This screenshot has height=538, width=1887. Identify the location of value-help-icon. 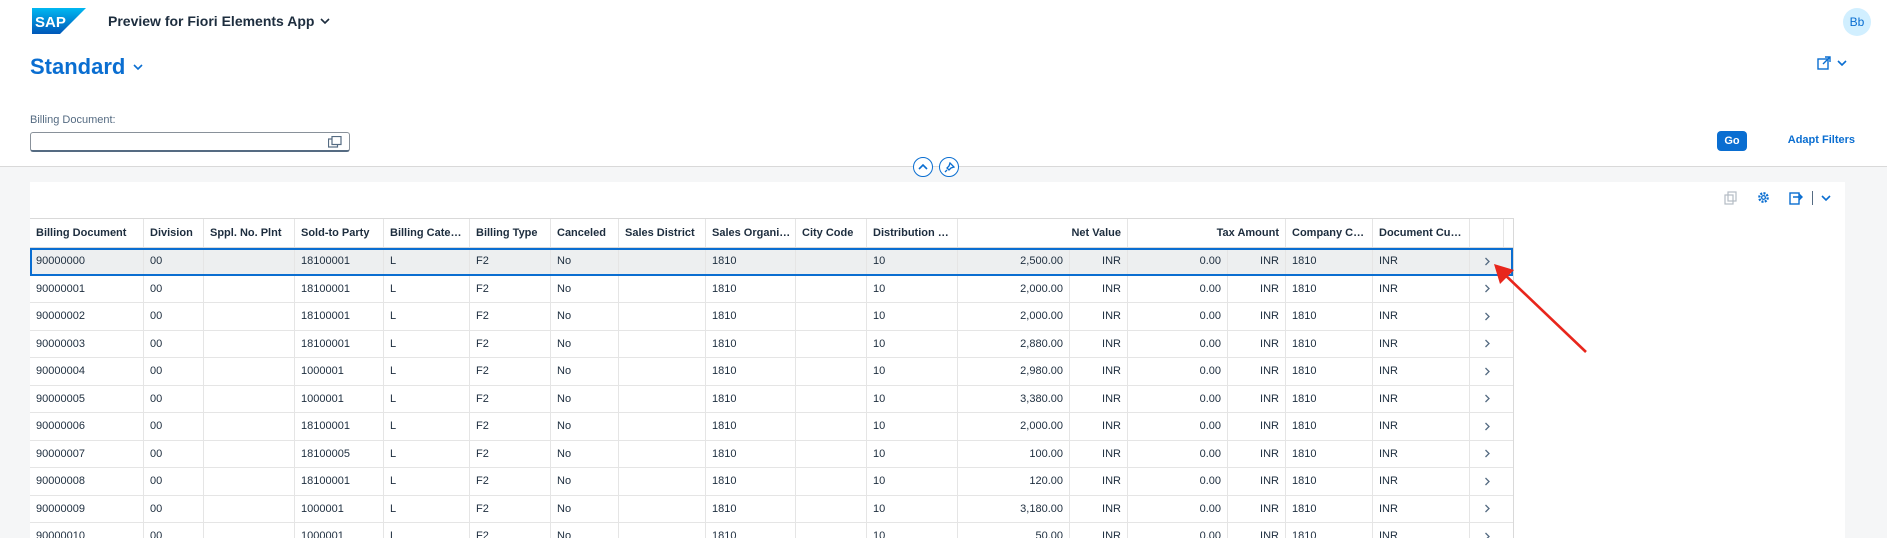
(335, 142).